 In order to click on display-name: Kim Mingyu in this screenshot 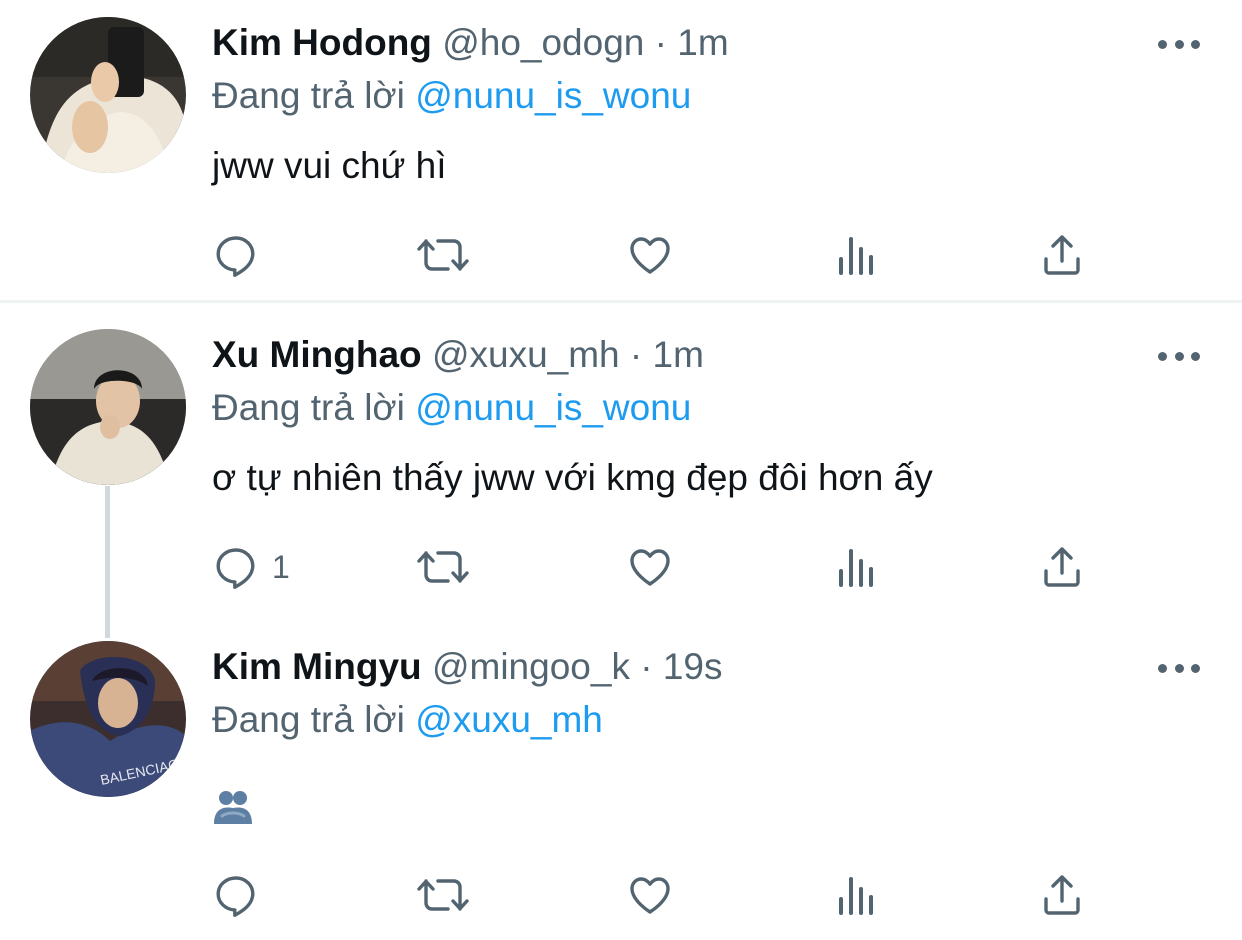, I will do `click(317, 666)`.